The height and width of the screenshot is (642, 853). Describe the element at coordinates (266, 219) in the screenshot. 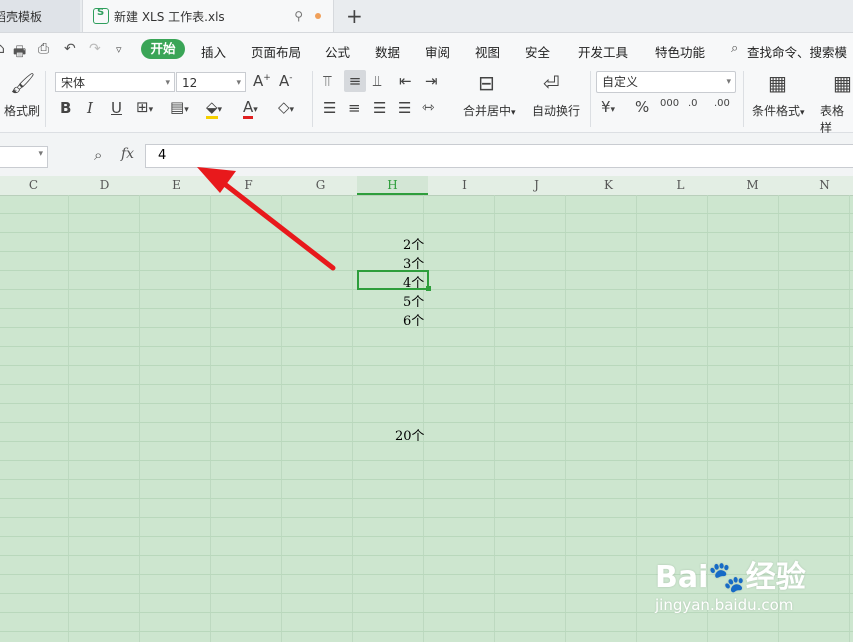

I see `annotation-arrow` at that location.